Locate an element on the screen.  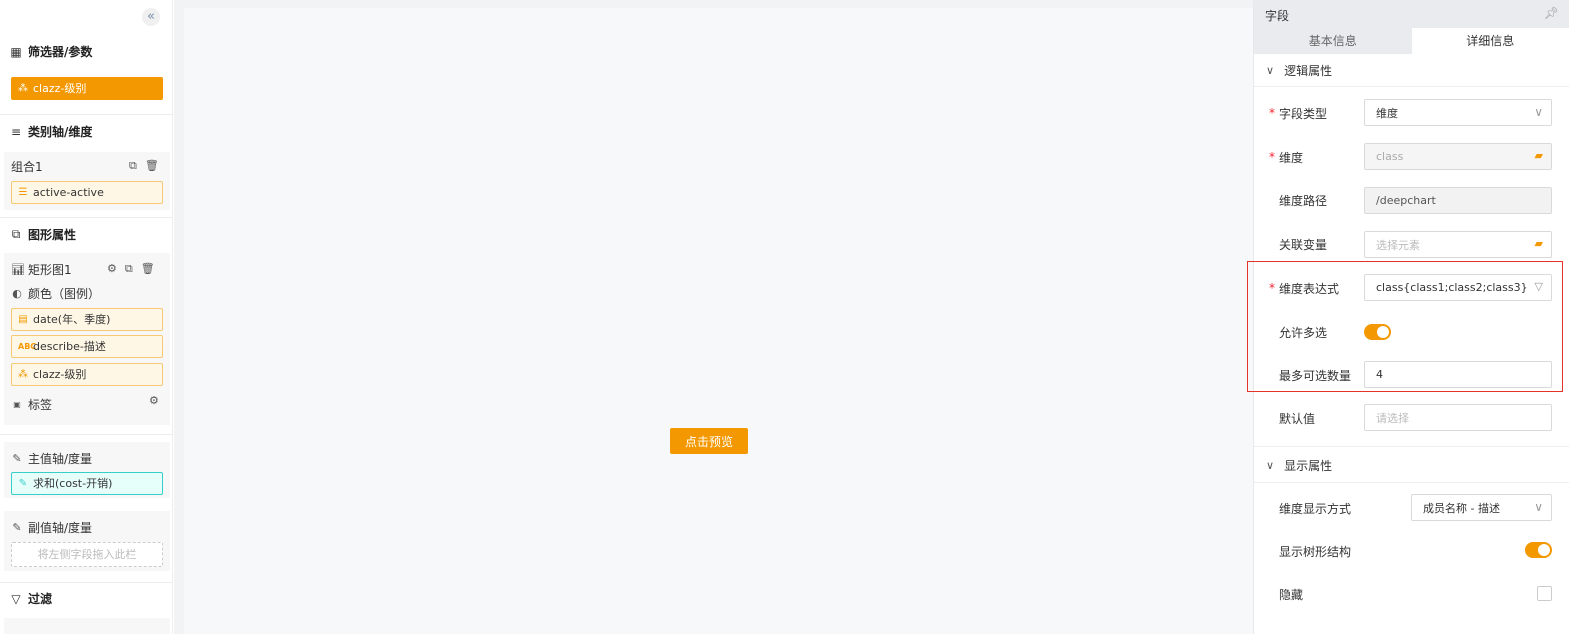
field-type-value: 维度 is located at coordinates (1387, 113).